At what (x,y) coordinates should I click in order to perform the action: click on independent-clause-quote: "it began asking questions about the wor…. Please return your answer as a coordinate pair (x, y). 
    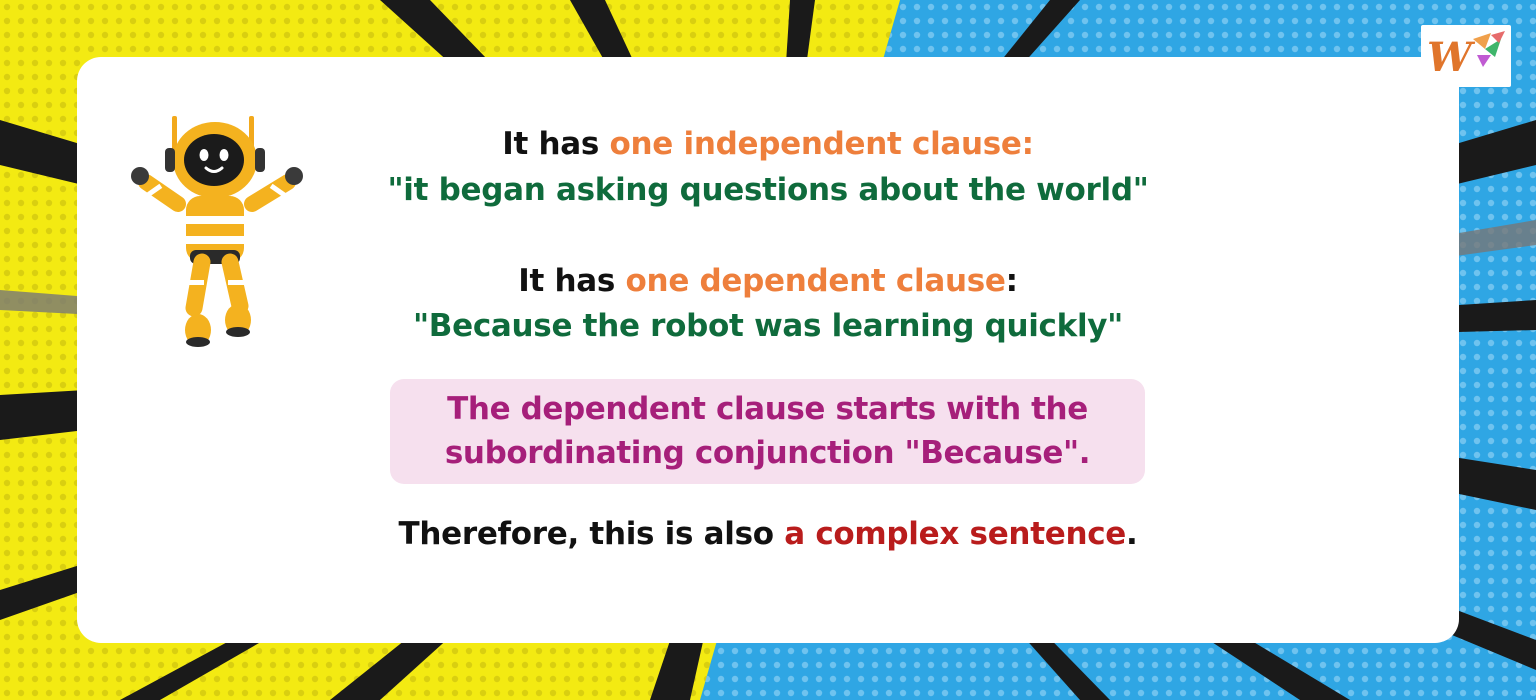
    Looking at the image, I should click on (768, 190).